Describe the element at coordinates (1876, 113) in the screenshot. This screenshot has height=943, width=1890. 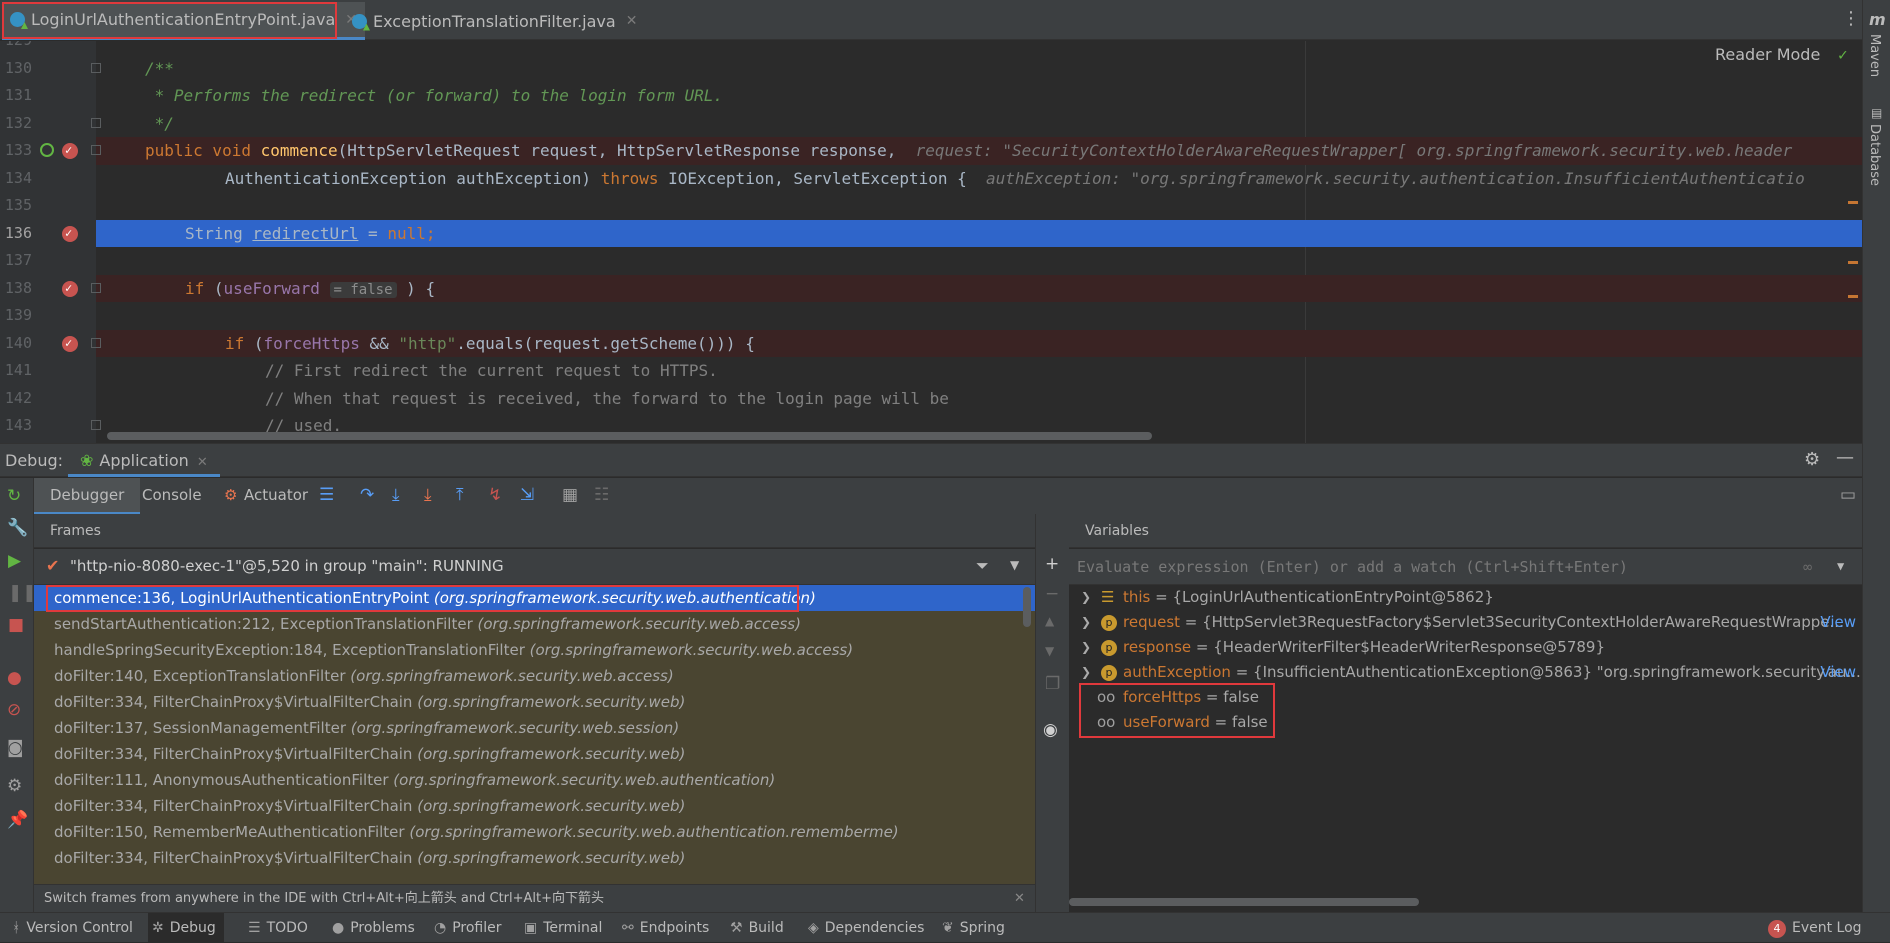
I see `database-icon: ▤` at that location.